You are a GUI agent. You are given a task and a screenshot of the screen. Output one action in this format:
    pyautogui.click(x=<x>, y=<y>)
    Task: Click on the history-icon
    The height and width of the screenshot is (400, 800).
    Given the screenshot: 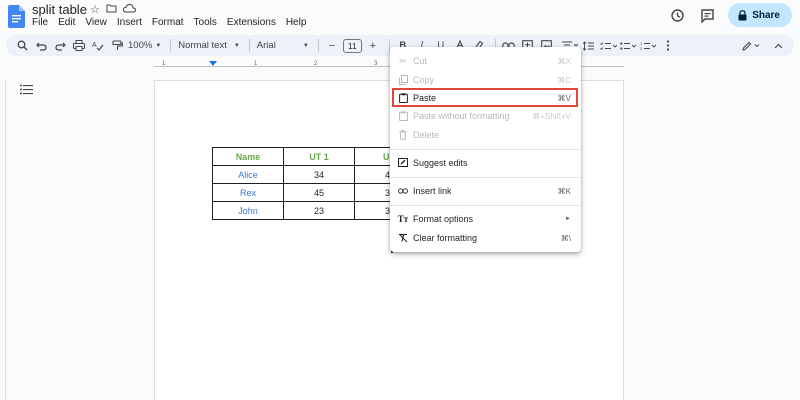 What is the action you would take?
    pyautogui.click(x=677, y=15)
    